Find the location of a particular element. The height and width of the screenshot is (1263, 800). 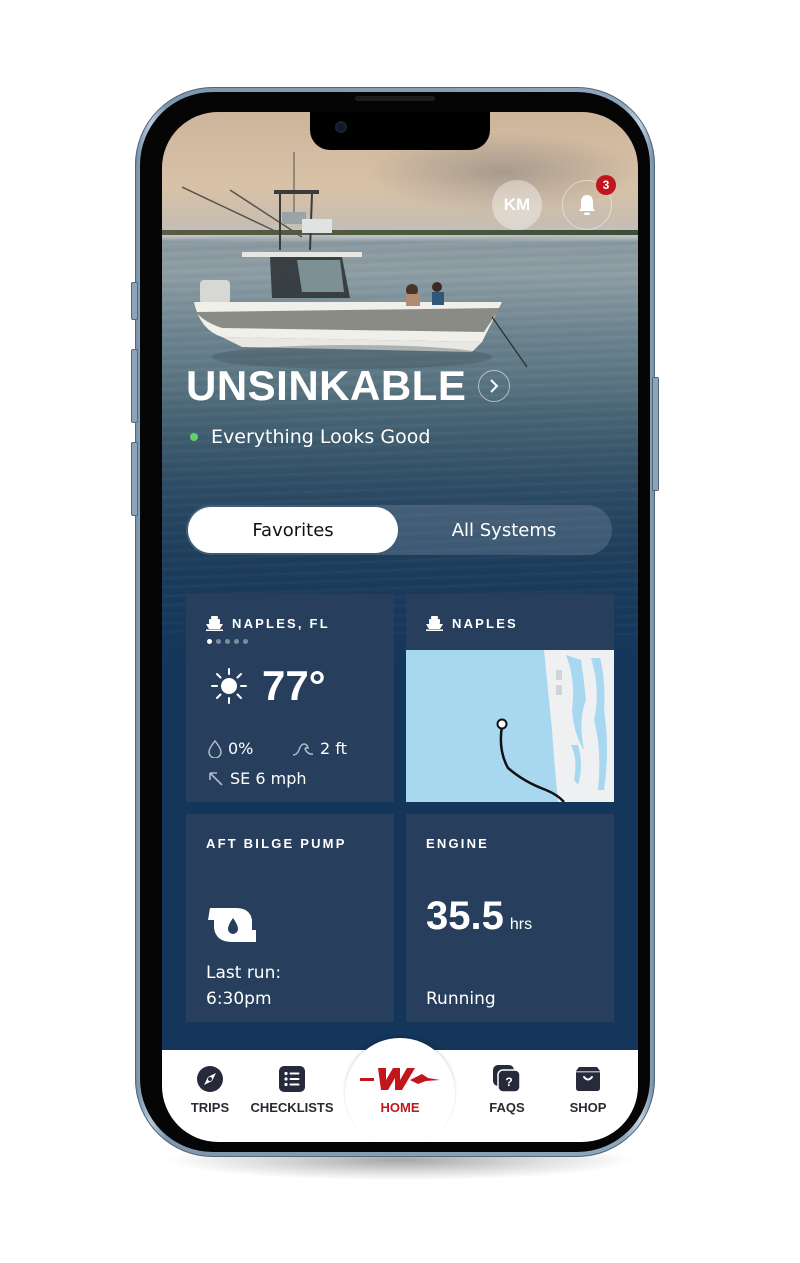

precipitation-value: 0% is located at coordinates (241, 748).